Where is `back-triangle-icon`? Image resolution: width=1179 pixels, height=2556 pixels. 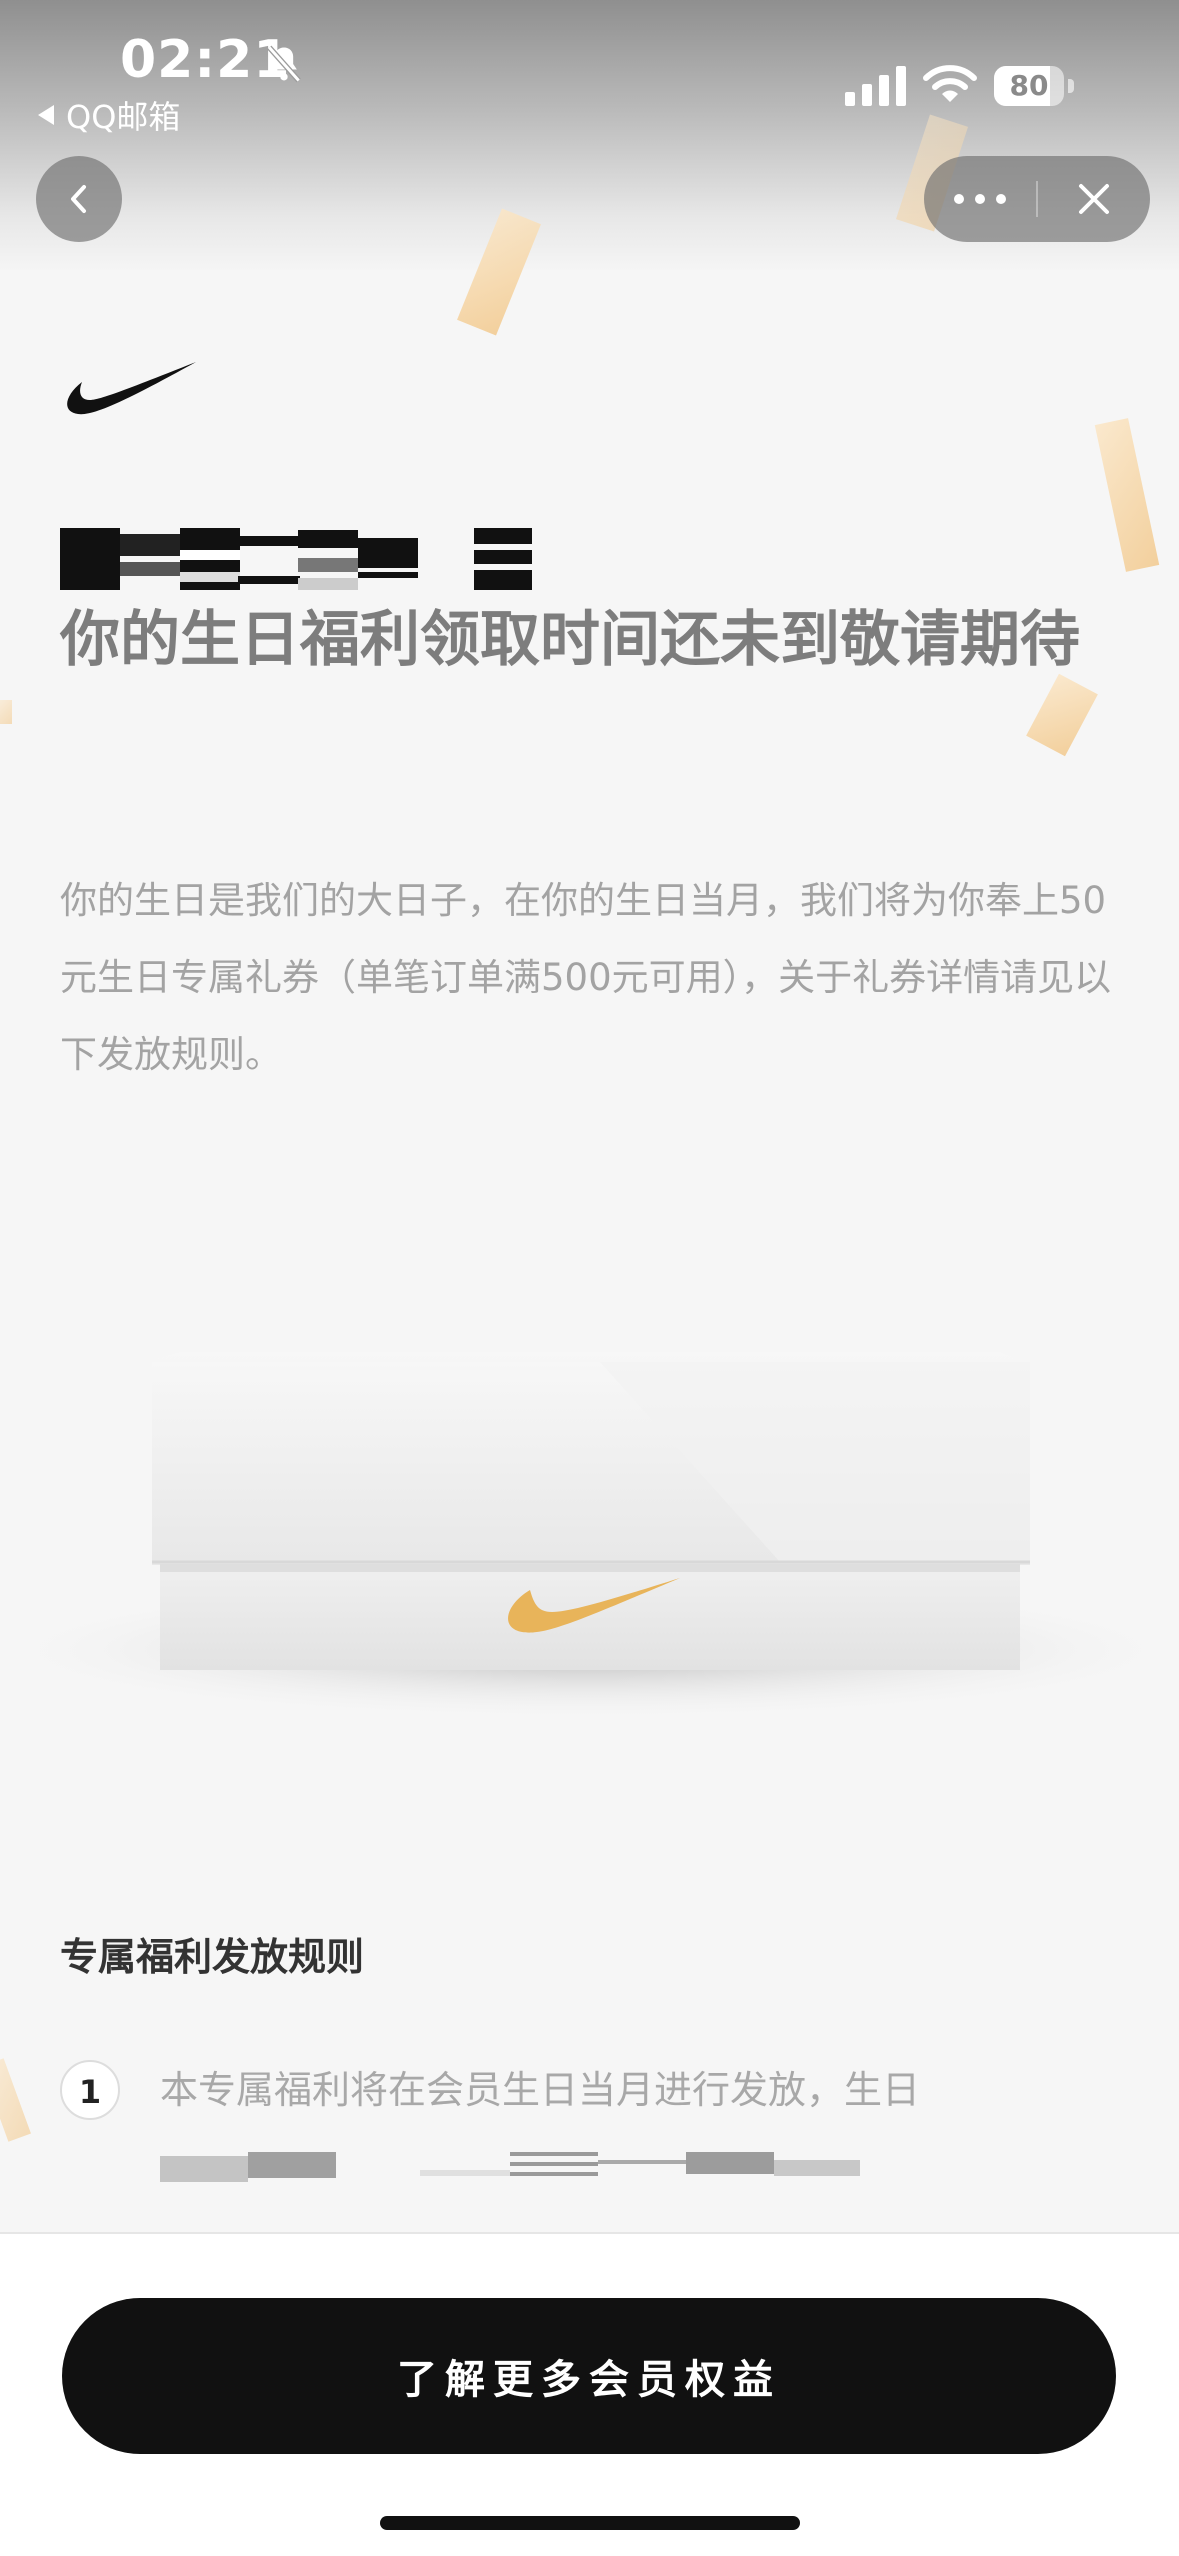 back-triangle-icon is located at coordinates (46, 115).